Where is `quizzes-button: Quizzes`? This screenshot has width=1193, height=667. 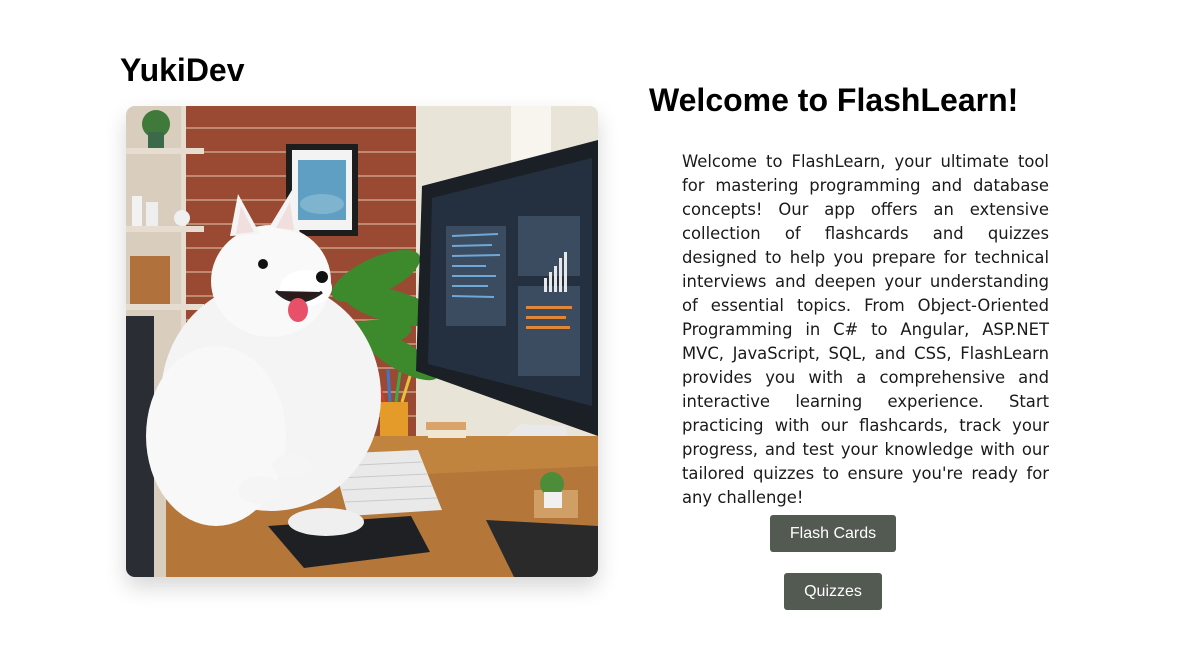 quizzes-button: Quizzes is located at coordinates (833, 591).